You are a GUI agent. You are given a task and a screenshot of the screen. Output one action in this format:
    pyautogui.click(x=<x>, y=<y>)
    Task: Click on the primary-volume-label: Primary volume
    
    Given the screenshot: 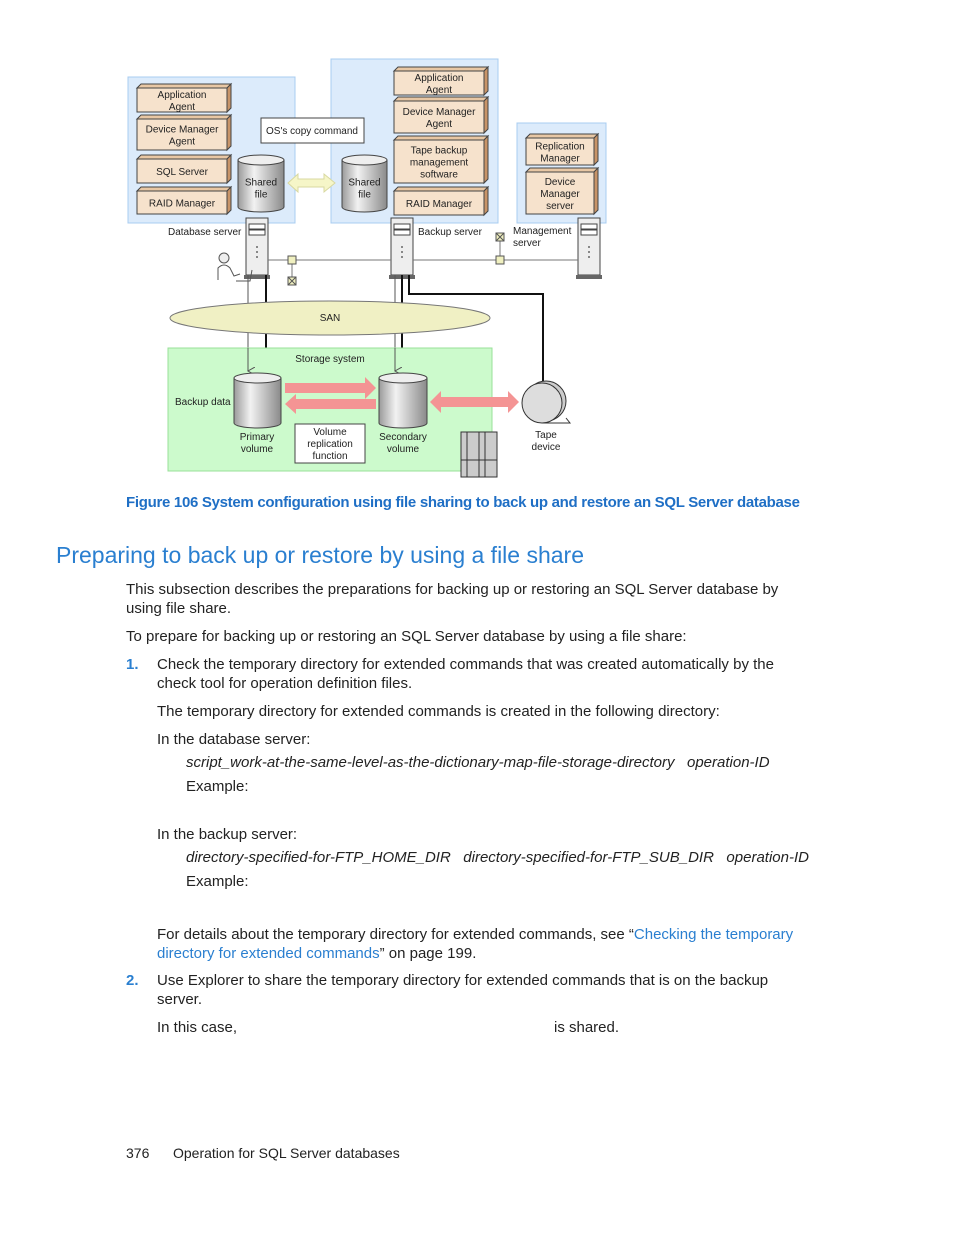 What is the action you would take?
    pyautogui.click(x=257, y=443)
    